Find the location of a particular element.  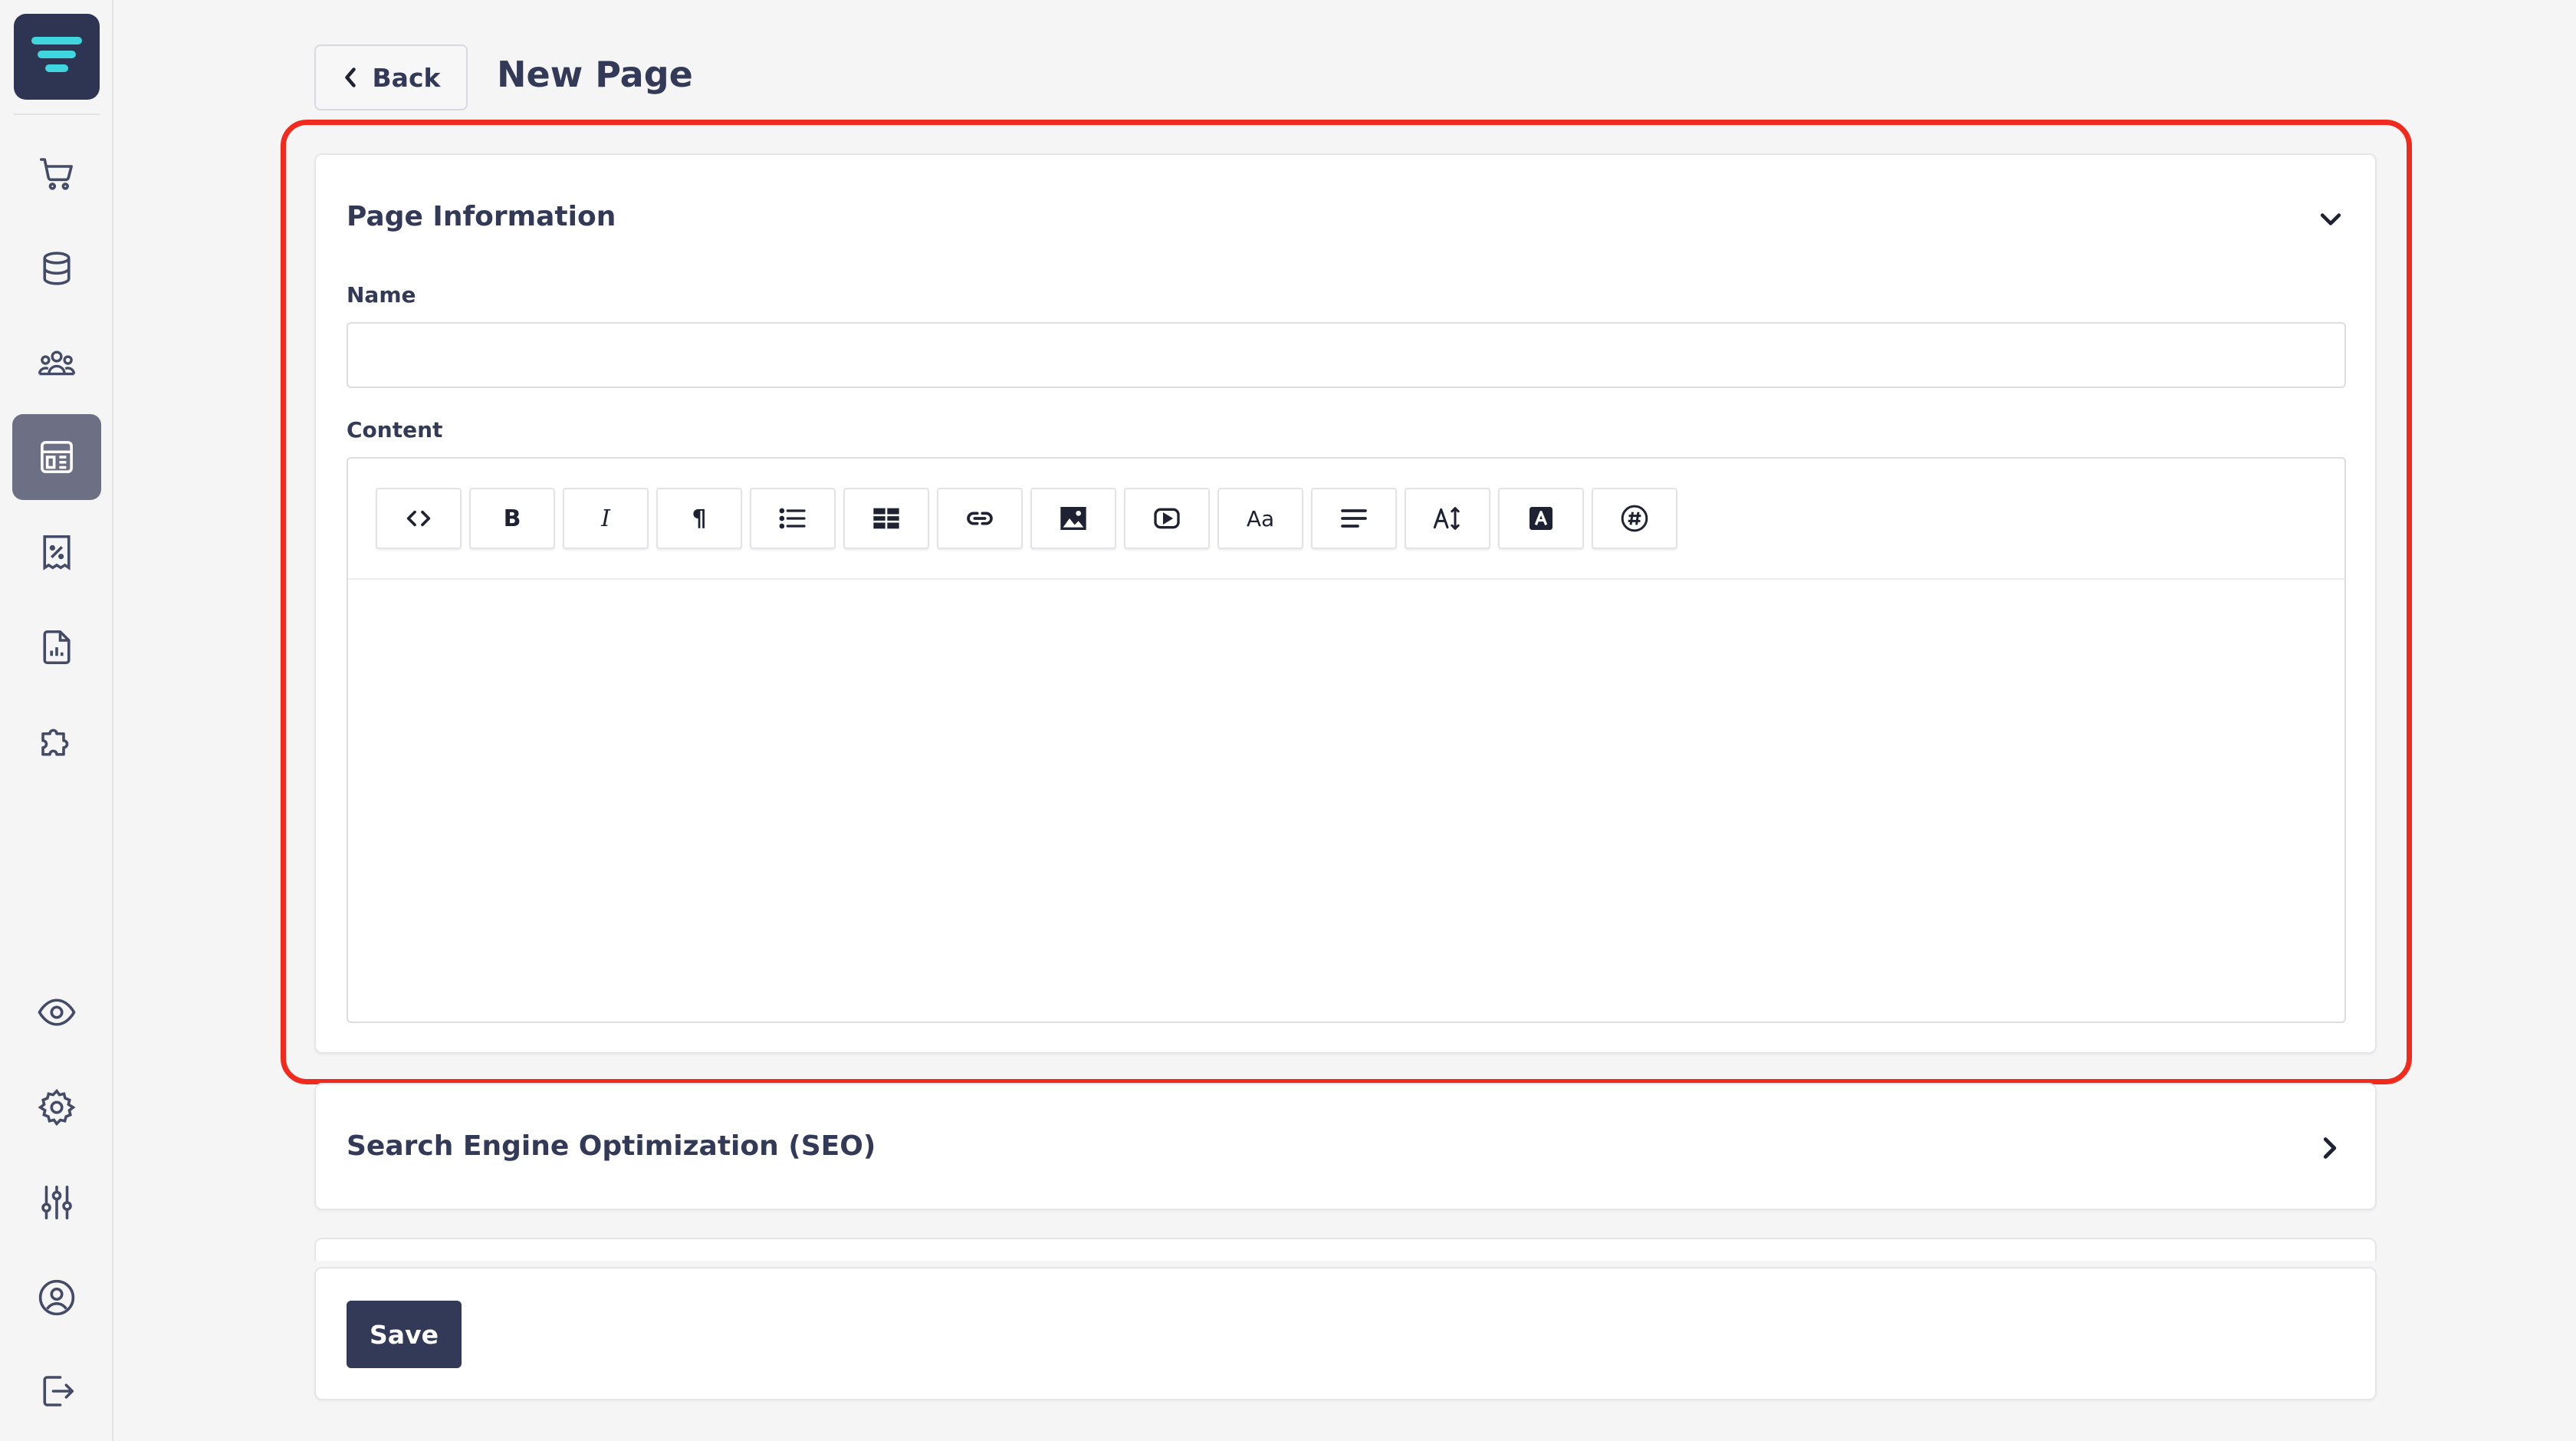

chevron-left-icon is located at coordinates (350, 77).